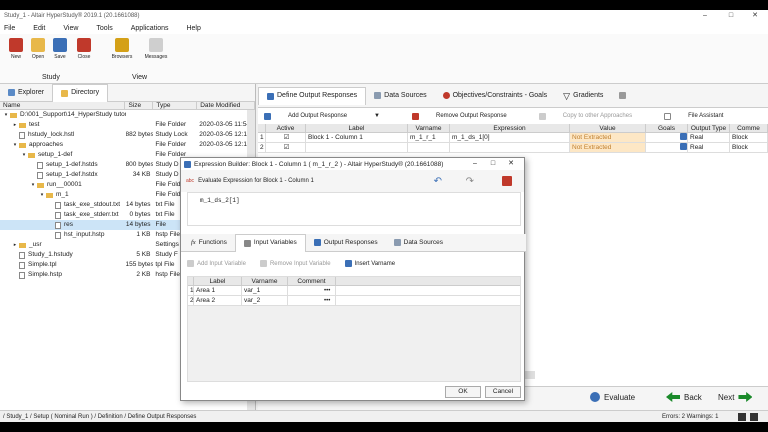 The image size is (768, 432). What do you see at coordinates (511, 164) in the screenshot?
I see `dialog-close-button: ✕` at bounding box center [511, 164].